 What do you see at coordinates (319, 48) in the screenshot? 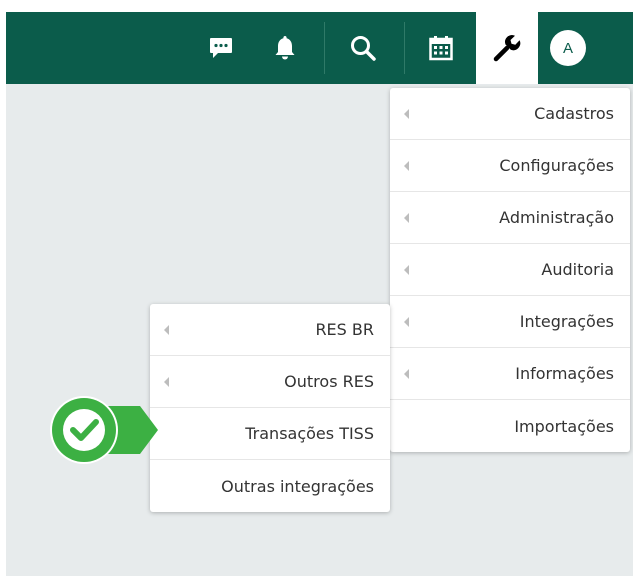
I see `top-bar: A` at bounding box center [319, 48].